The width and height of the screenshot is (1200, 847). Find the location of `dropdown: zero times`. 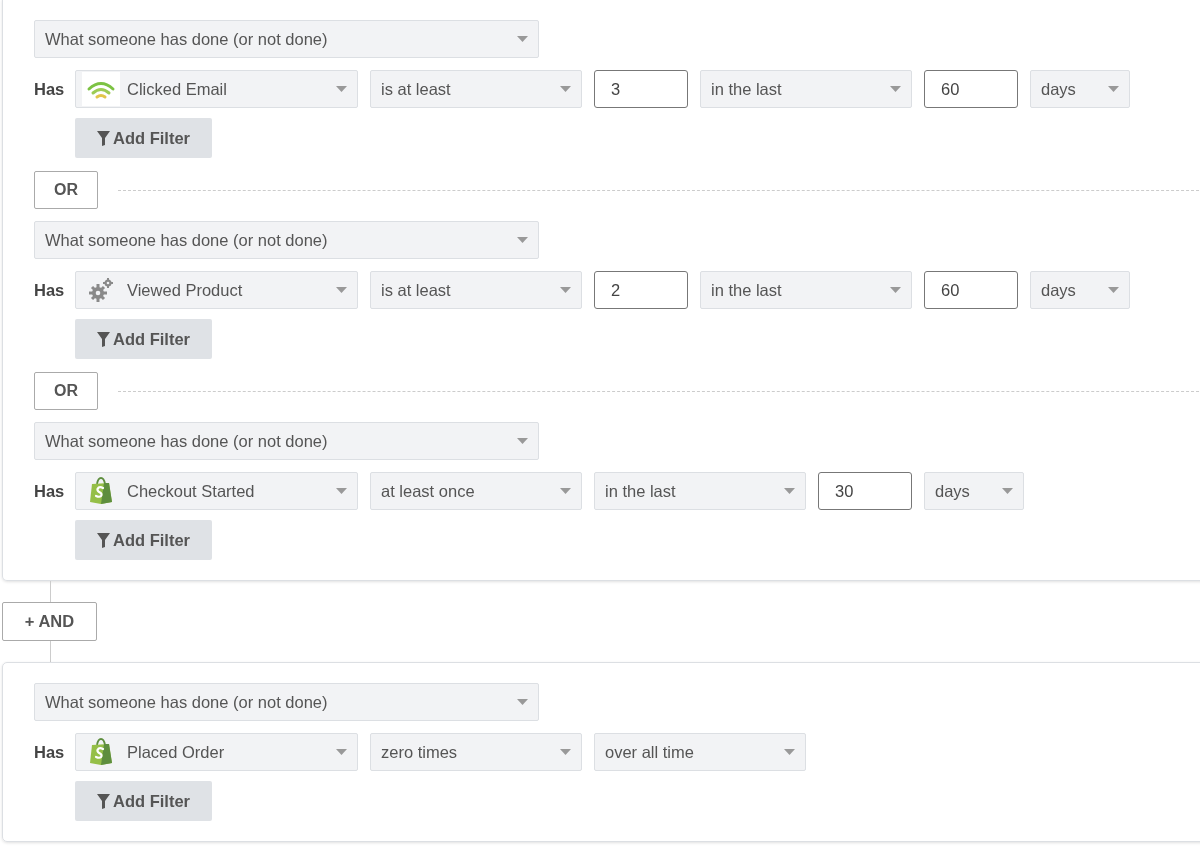

dropdown: zero times is located at coordinates (476, 752).